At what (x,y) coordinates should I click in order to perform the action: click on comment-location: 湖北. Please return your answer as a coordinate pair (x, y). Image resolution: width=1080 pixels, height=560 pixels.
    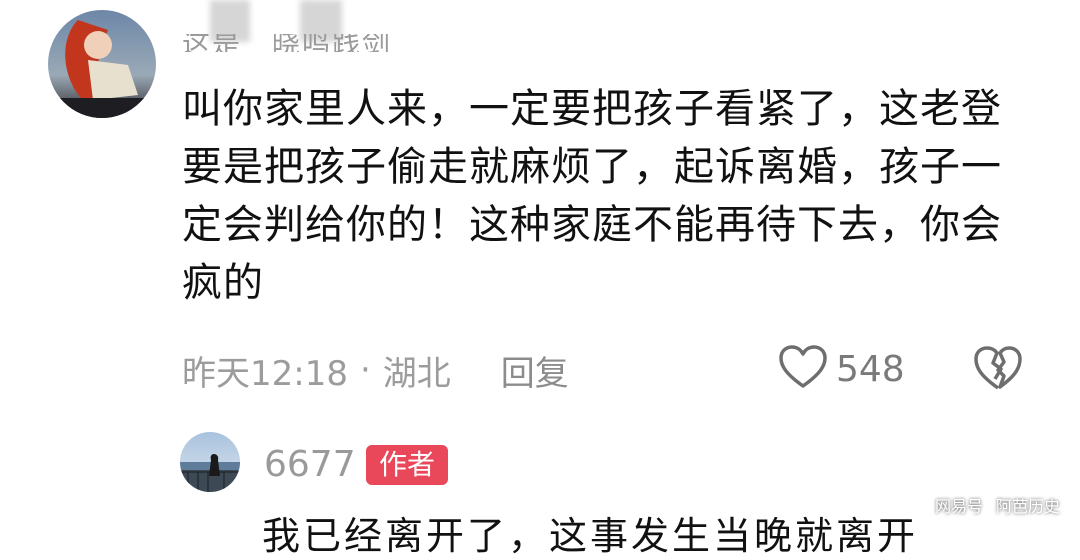
    Looking at the image, I should click on (416, 373).